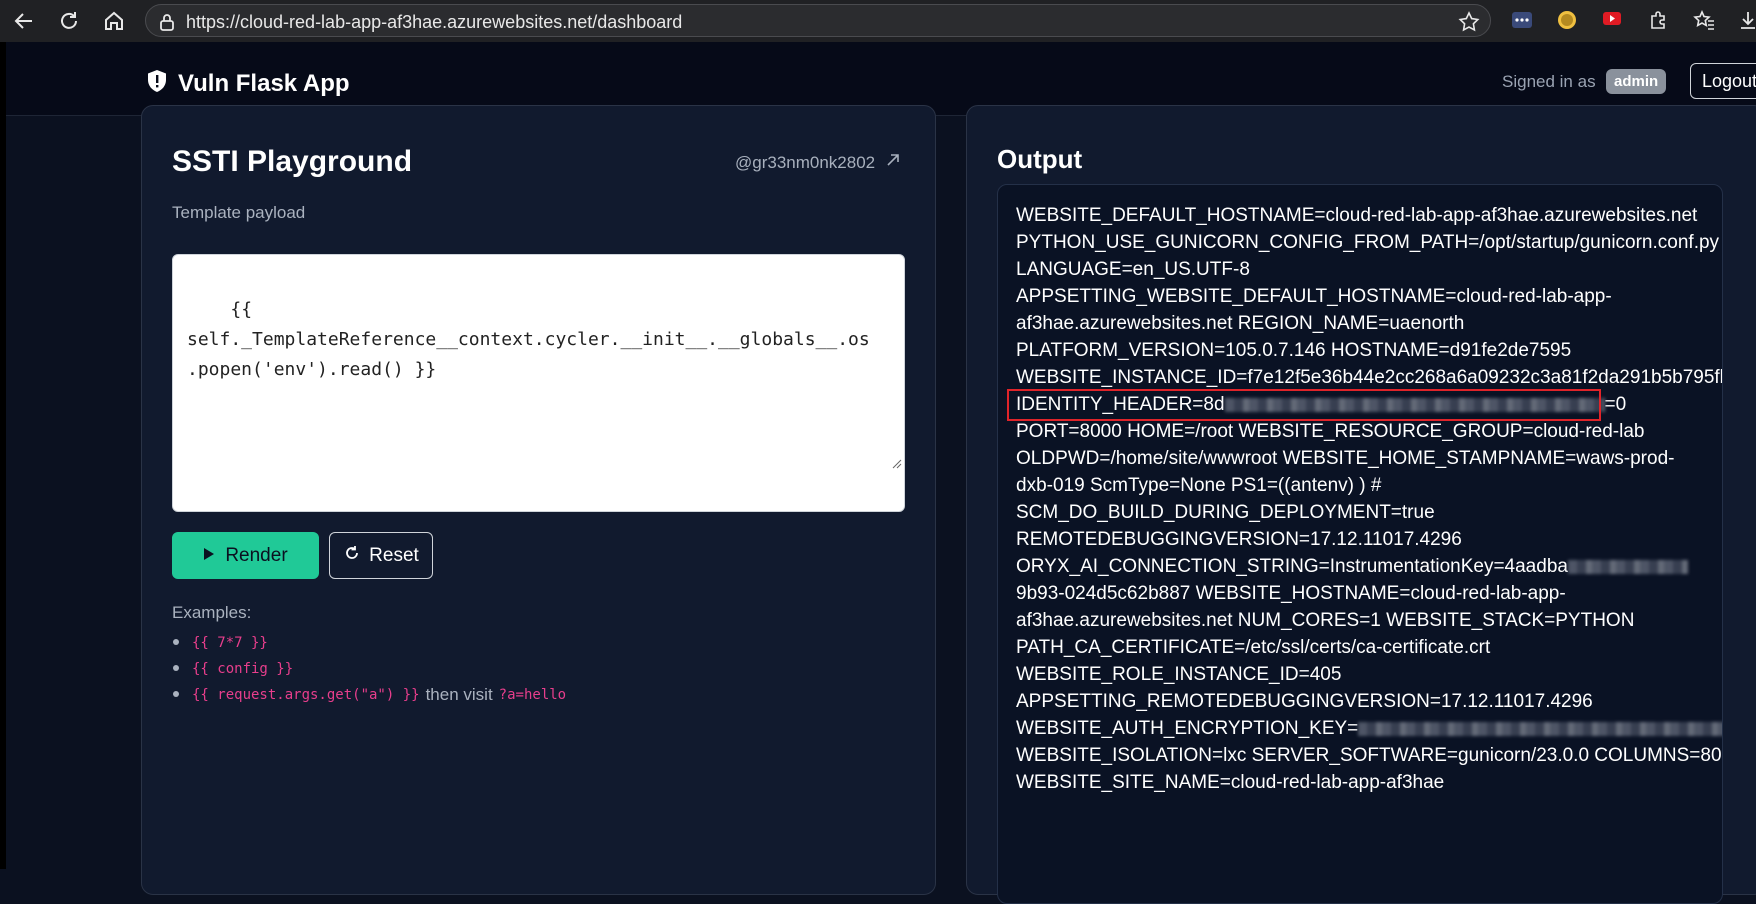 Image resolution: width=1756 pixels, height=904 pixels. I want to click on reset-icon, so click(352, 556).